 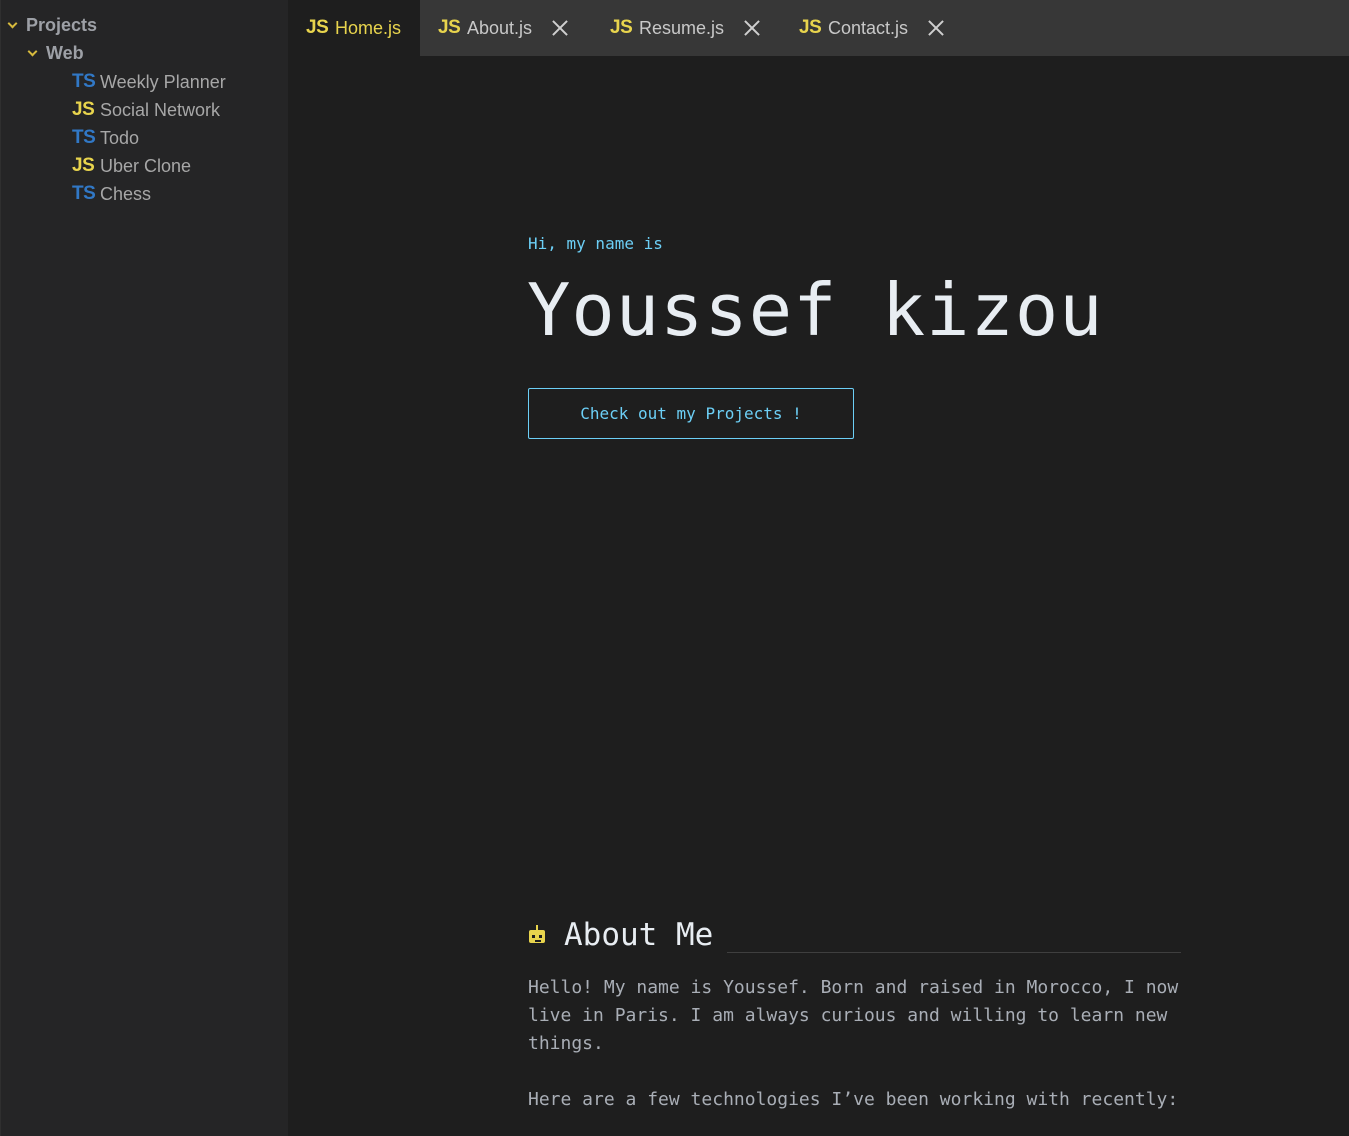 What do you see at coordinates (368, 27) in the screenshot?
I see `tab-label: Home.js` at bounding box center [368, 27].